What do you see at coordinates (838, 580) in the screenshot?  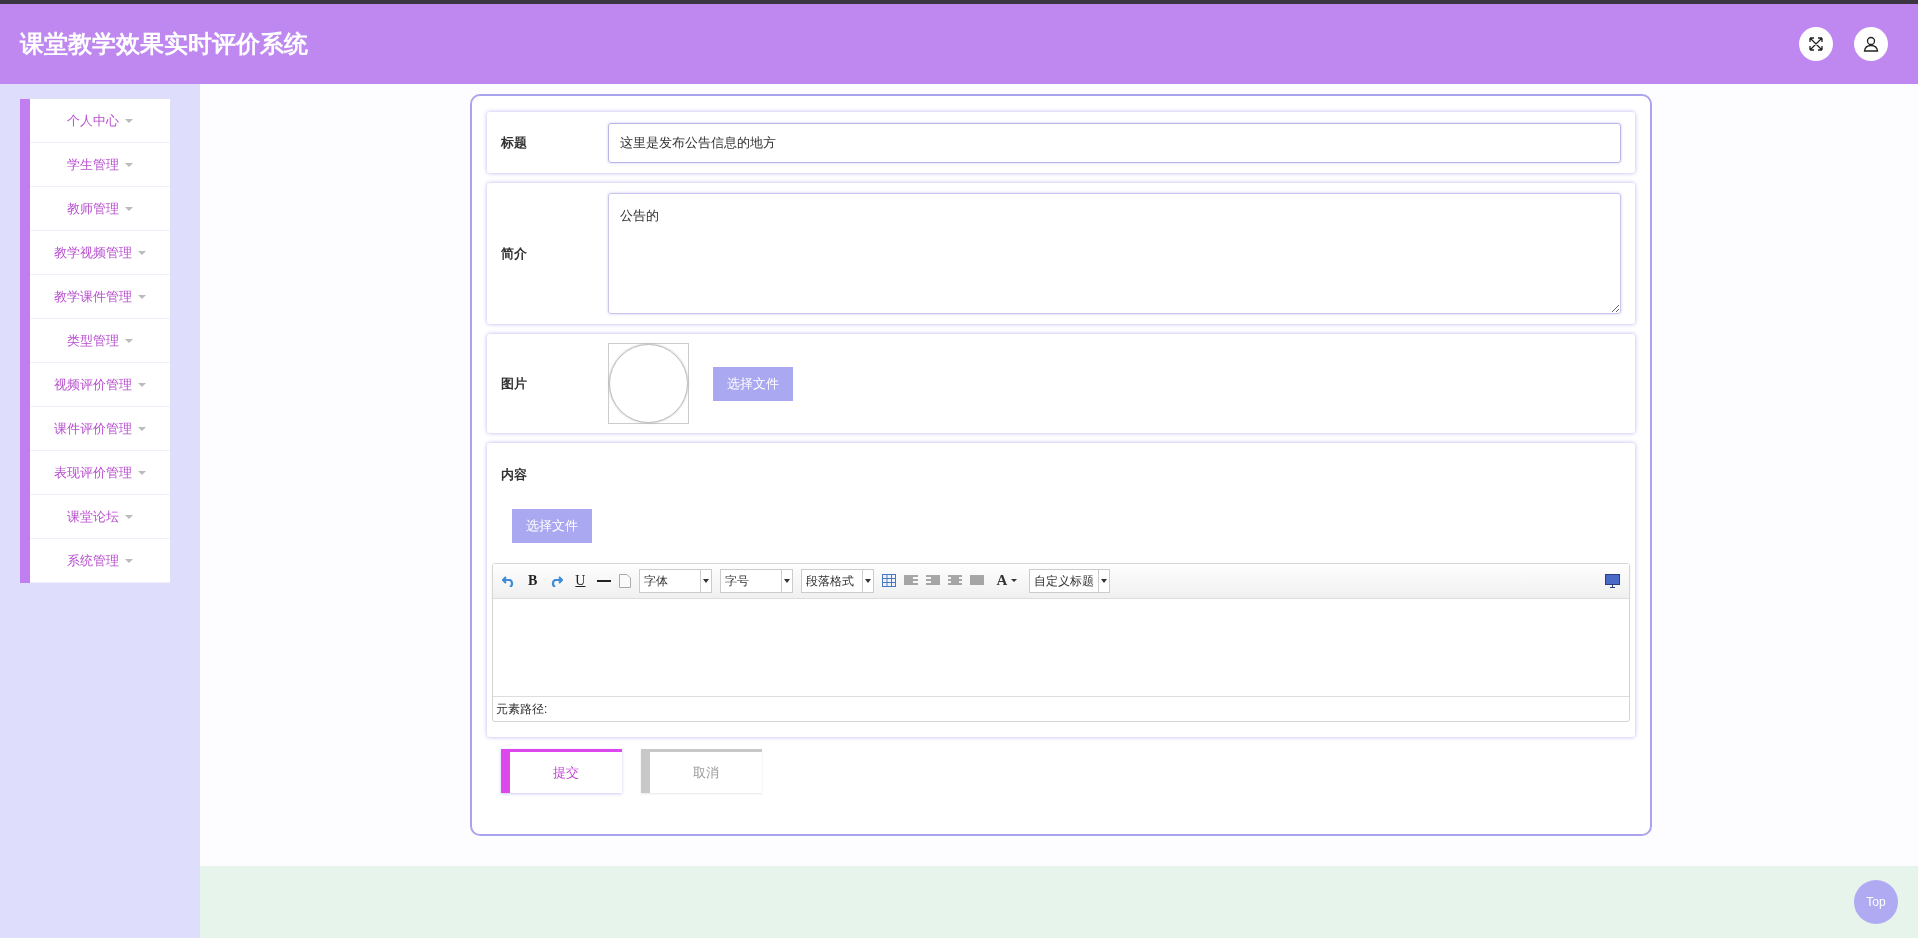 I see `toolbar-select: 段落格式` at bounding box center [838, 580].